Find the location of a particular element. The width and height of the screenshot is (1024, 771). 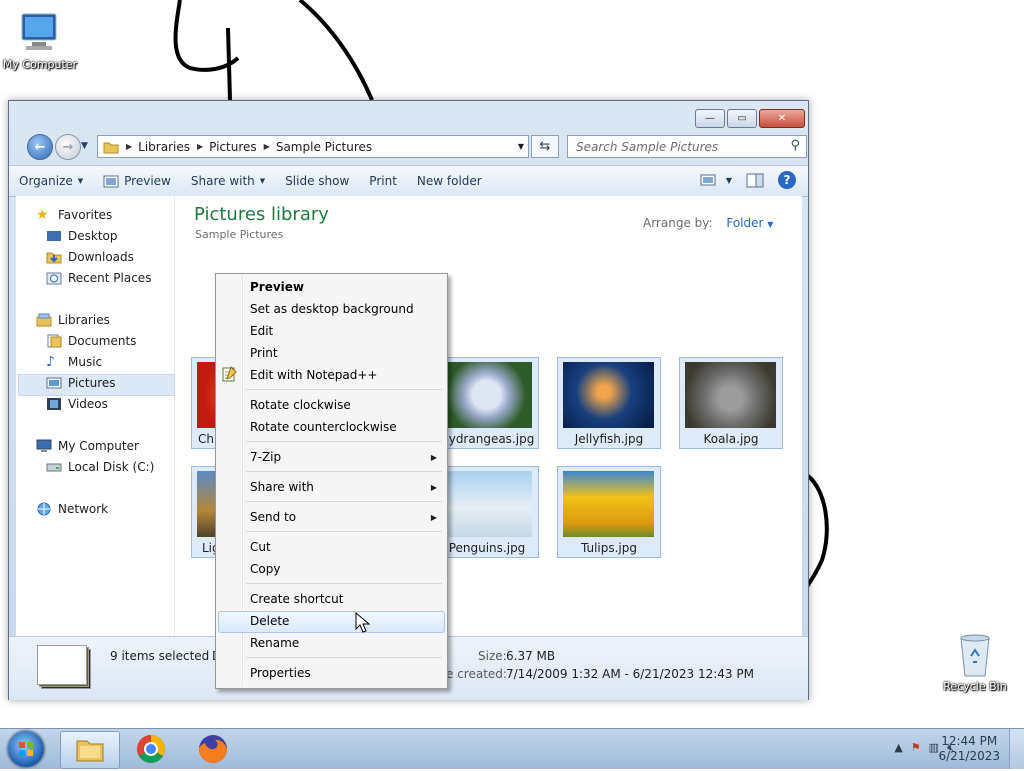

search-icon: ⚲ is located at coordinates (795, 145).